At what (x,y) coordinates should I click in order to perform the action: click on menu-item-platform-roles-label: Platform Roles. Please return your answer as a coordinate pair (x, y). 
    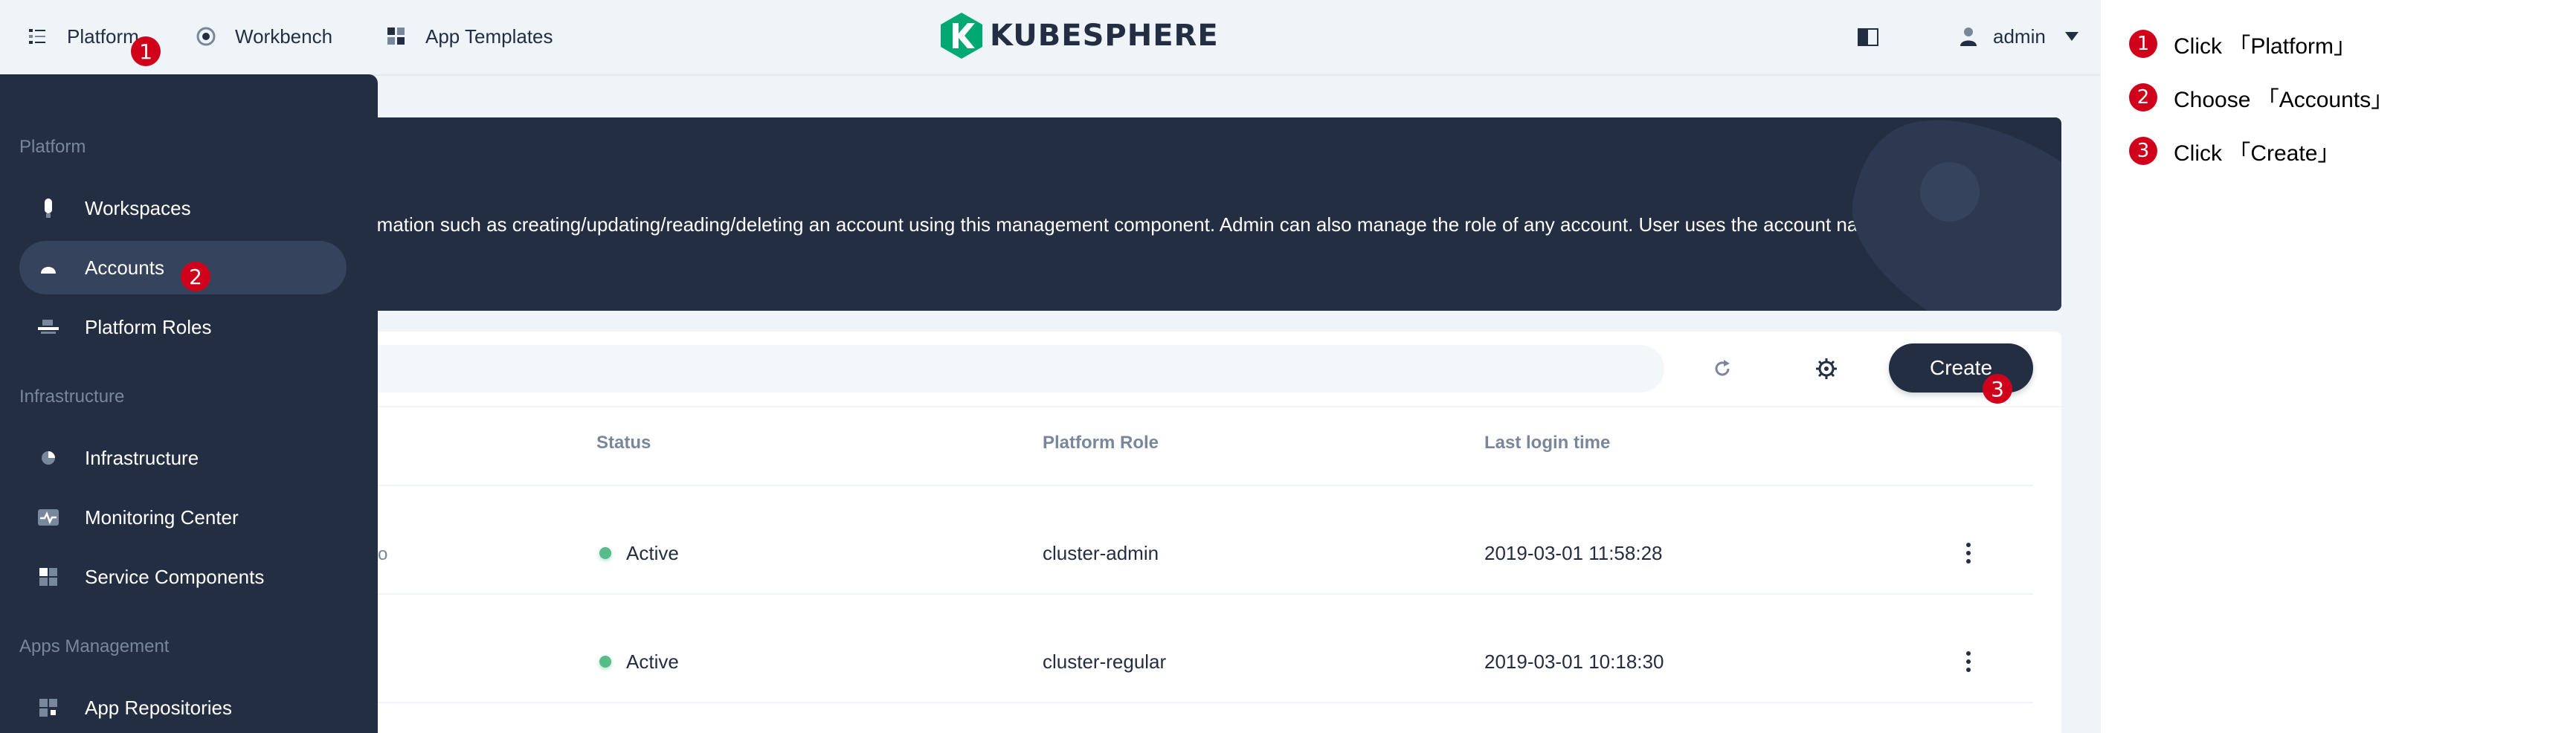
    Looking at the image, I should click on (148, 326).